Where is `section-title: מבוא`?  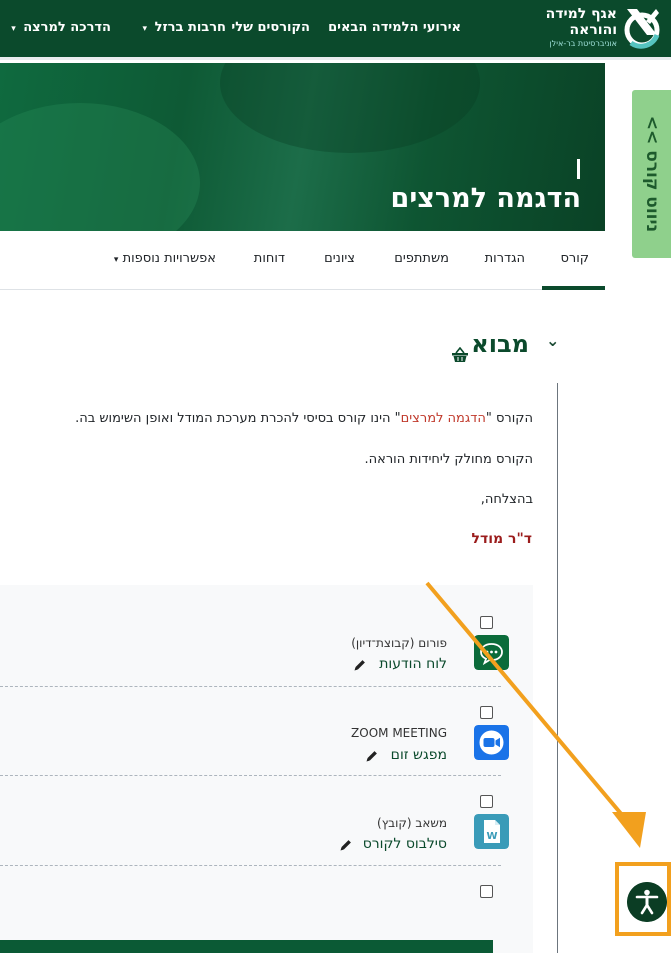 section-title: מבוא is located at coordinates (500, 344).